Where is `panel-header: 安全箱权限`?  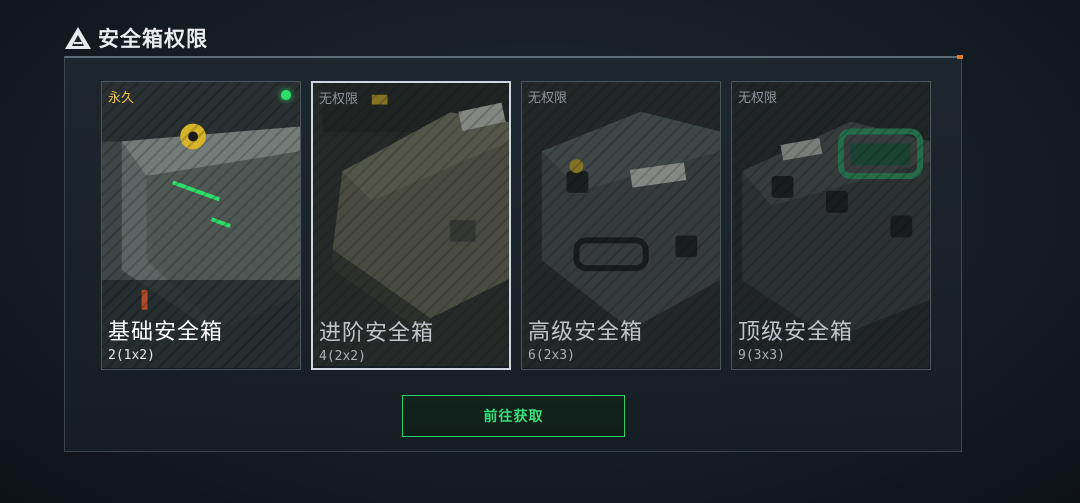 panel-header: 安全箱权限 is located at coordinates (136, 38).